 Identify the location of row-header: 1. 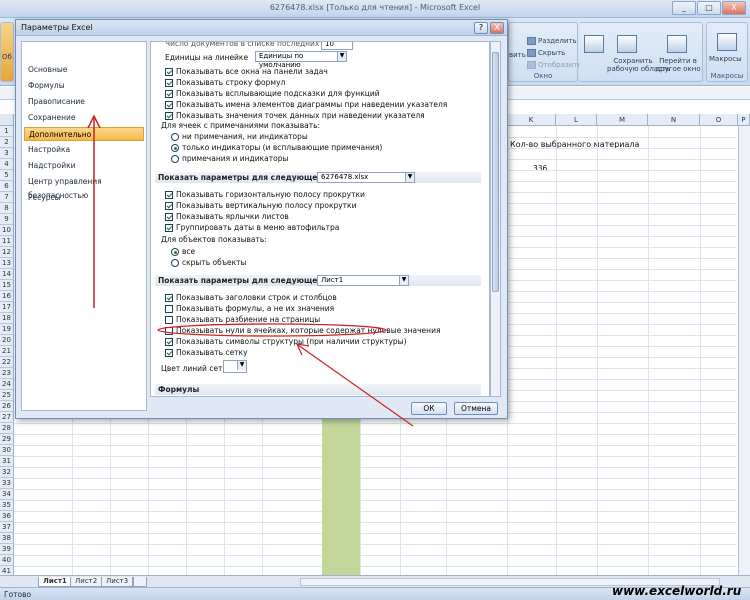
(7, 131).